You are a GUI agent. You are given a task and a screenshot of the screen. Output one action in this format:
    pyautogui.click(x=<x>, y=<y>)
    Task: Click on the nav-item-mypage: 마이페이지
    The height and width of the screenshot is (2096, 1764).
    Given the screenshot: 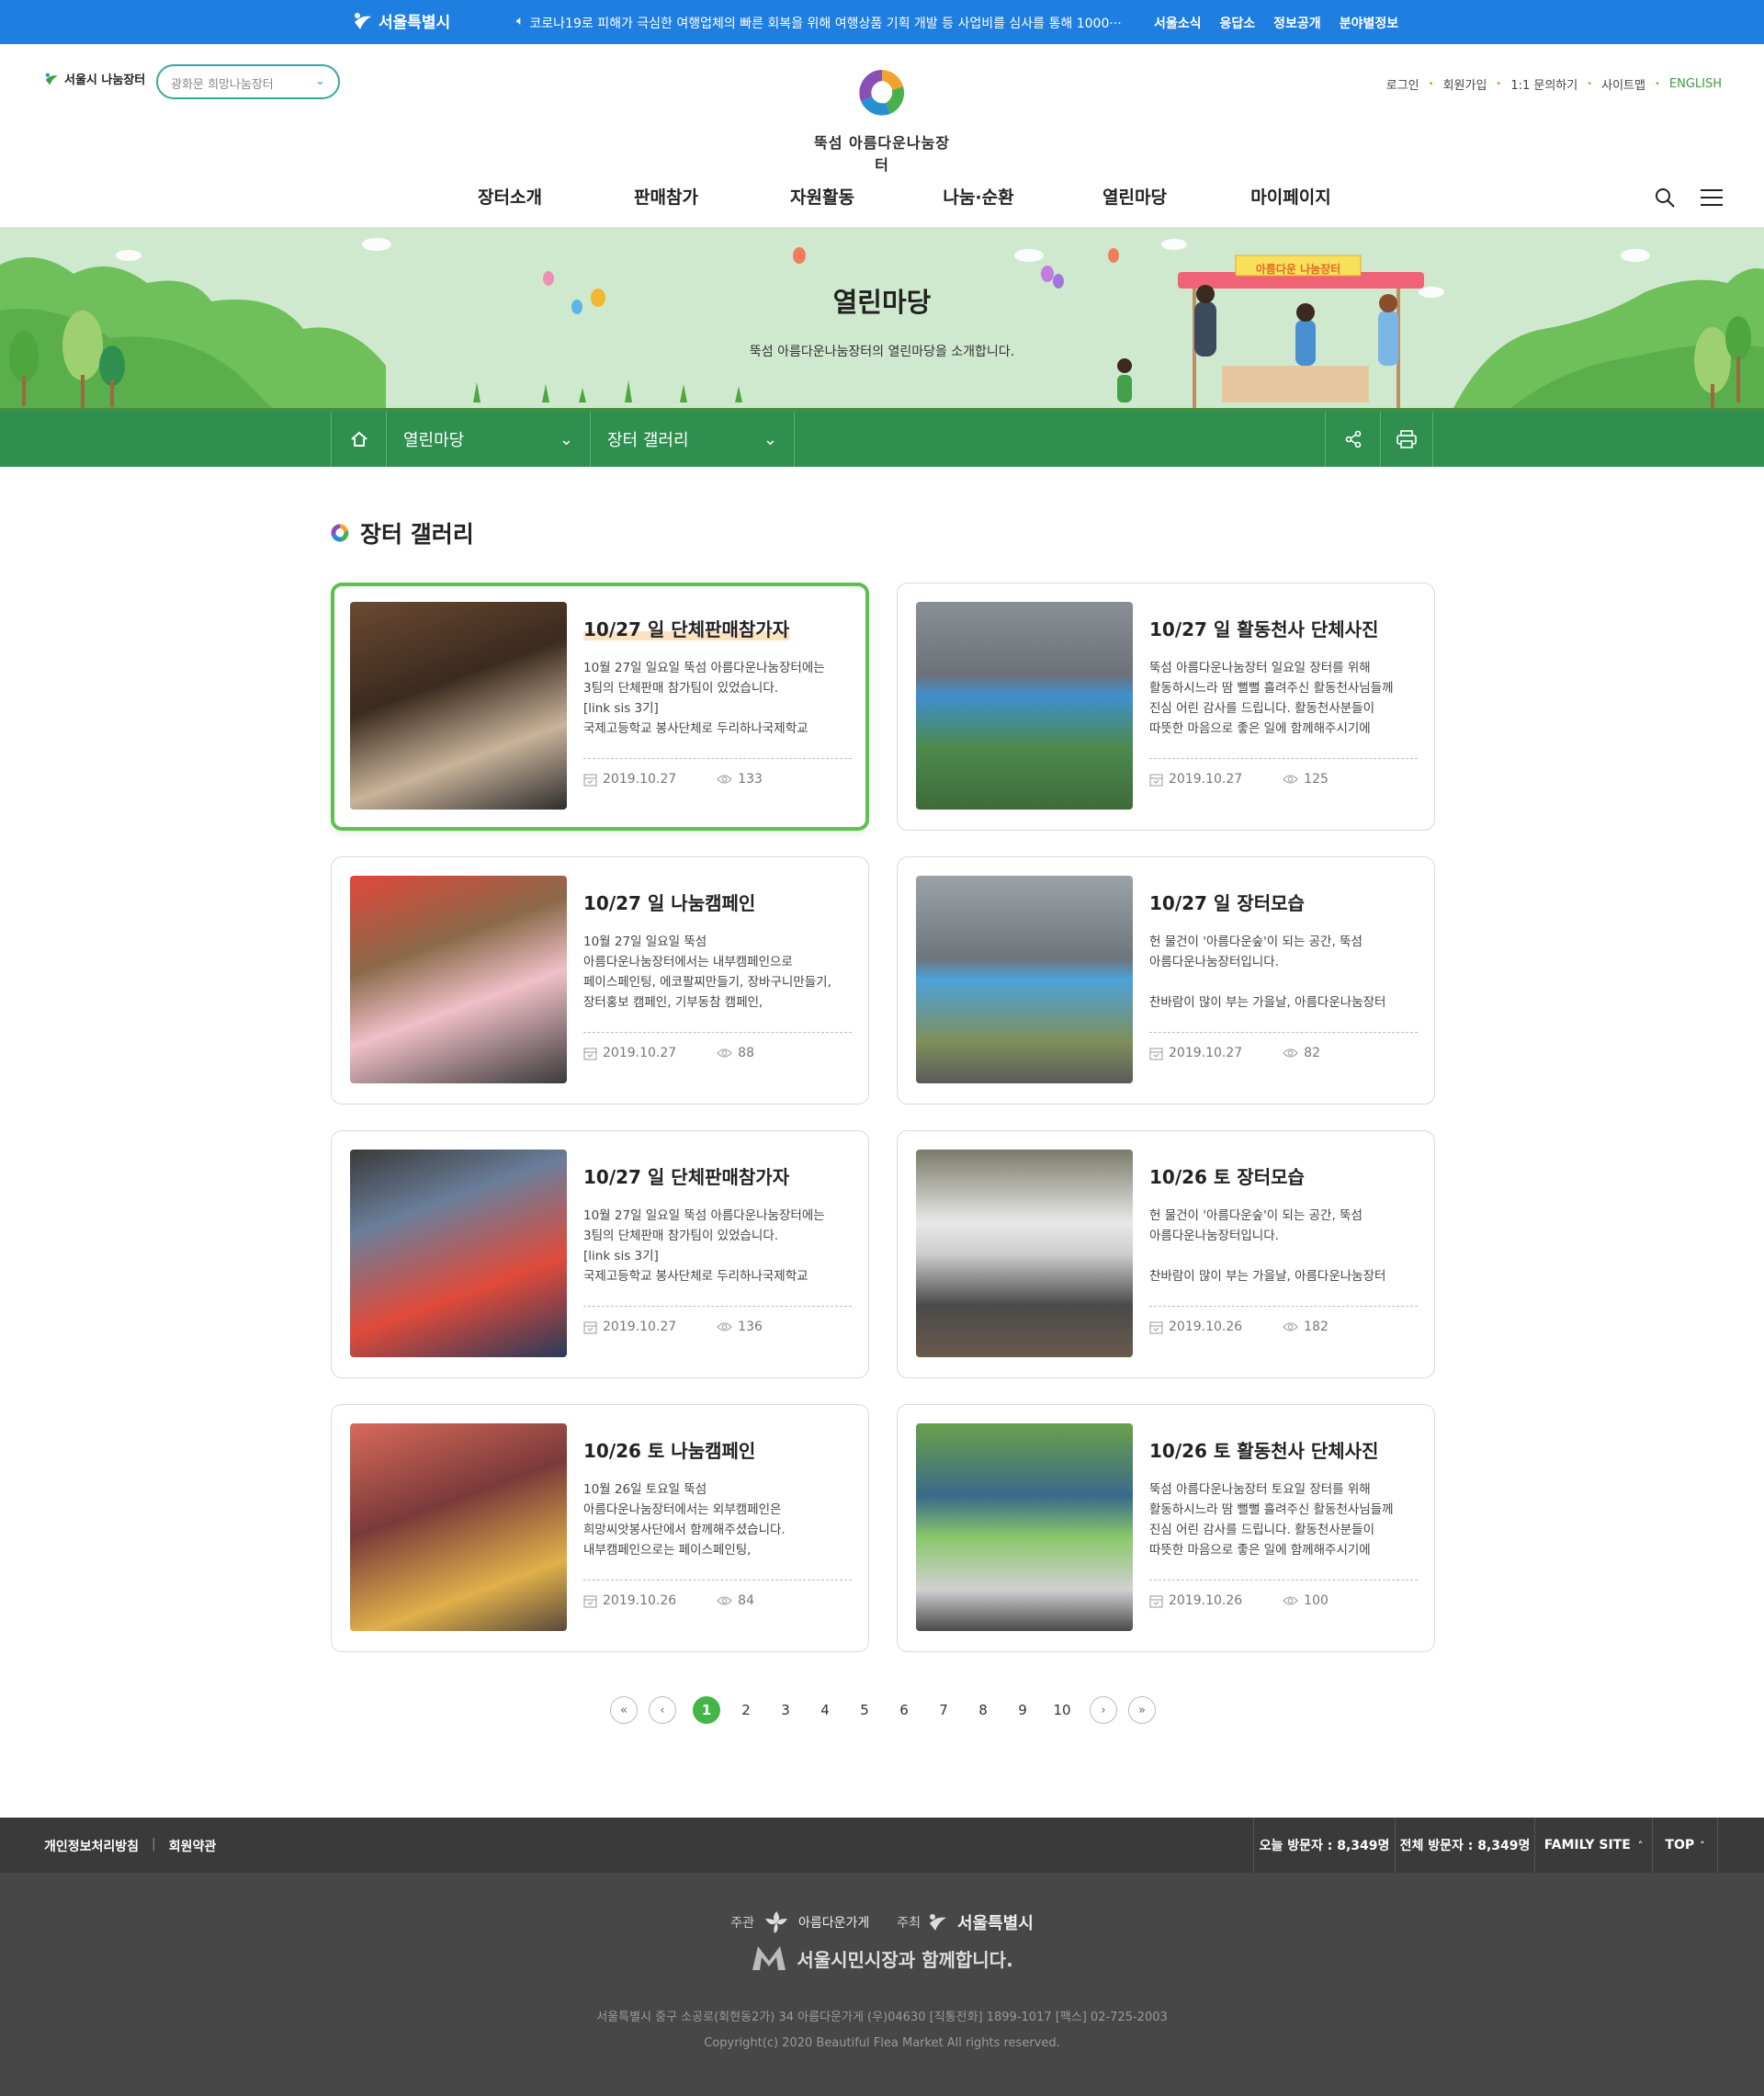 What is the action you would take?
    pyautogui.click(x=1291, y=196)
    